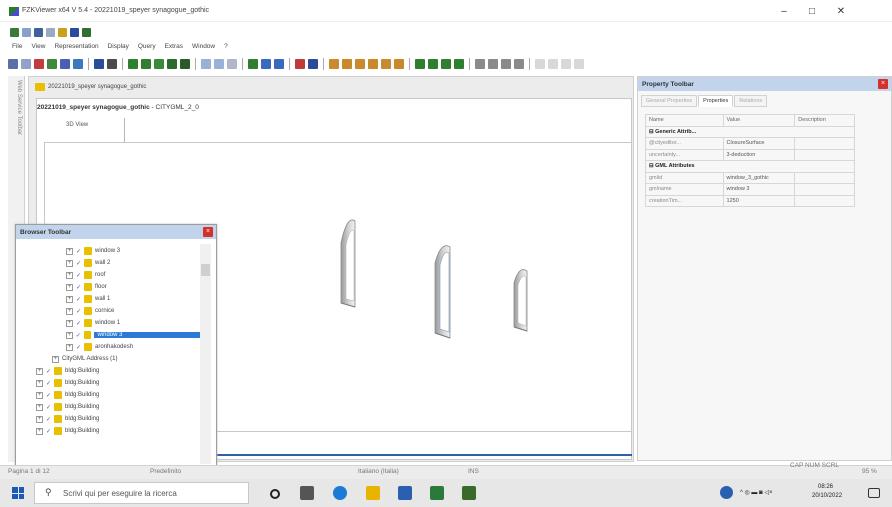 The width and height of the screenshot is (892, 507). What do you see at coordinates (226, 48) in the screenshot?
I see `menu-help: ?` at bounding box center [226, 48].